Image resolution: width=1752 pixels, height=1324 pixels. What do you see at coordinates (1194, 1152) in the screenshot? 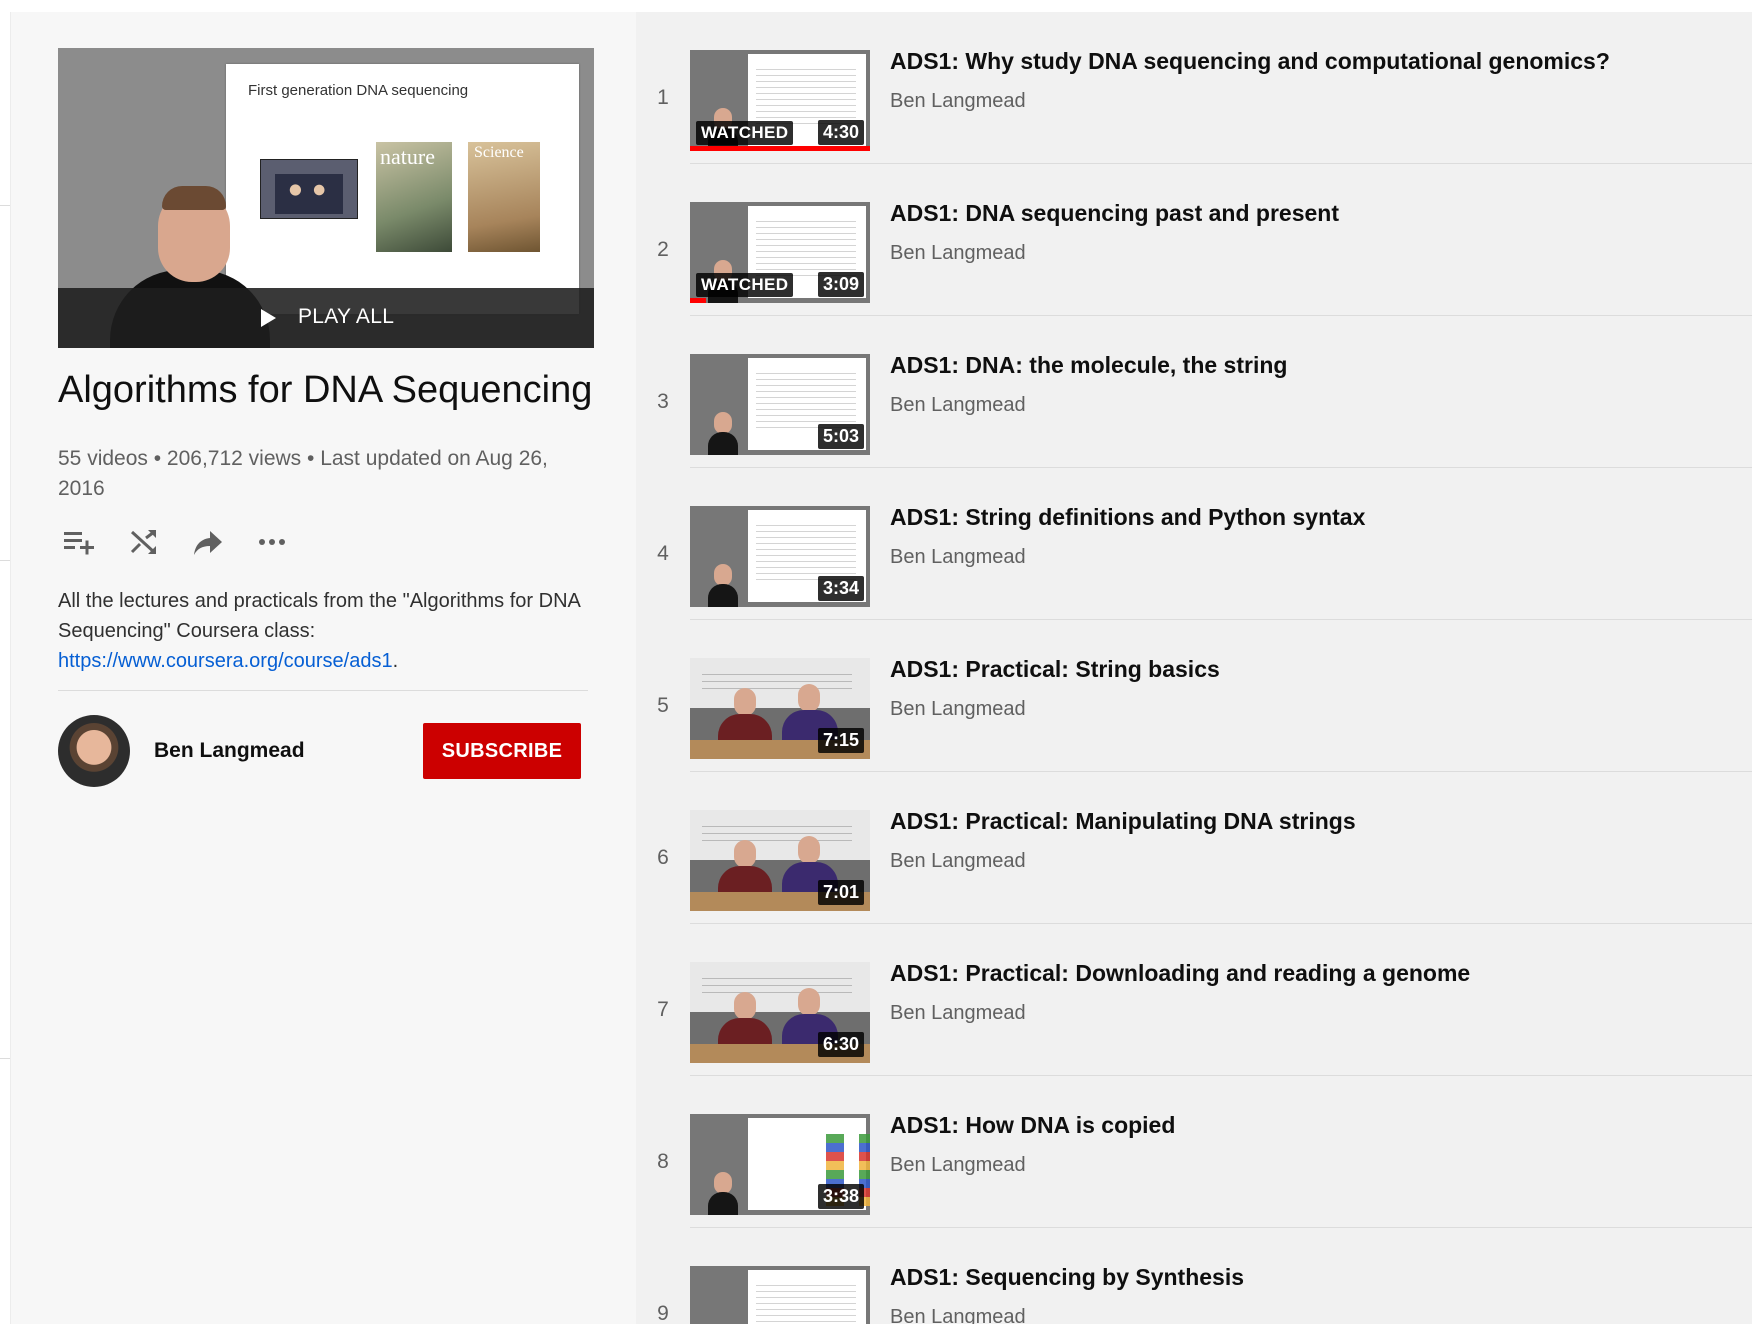
I see `playlist-video-item: 8 3:38 ADS1: How DNA is copied Ben Langmead` at bounding box center [1194, 1152].